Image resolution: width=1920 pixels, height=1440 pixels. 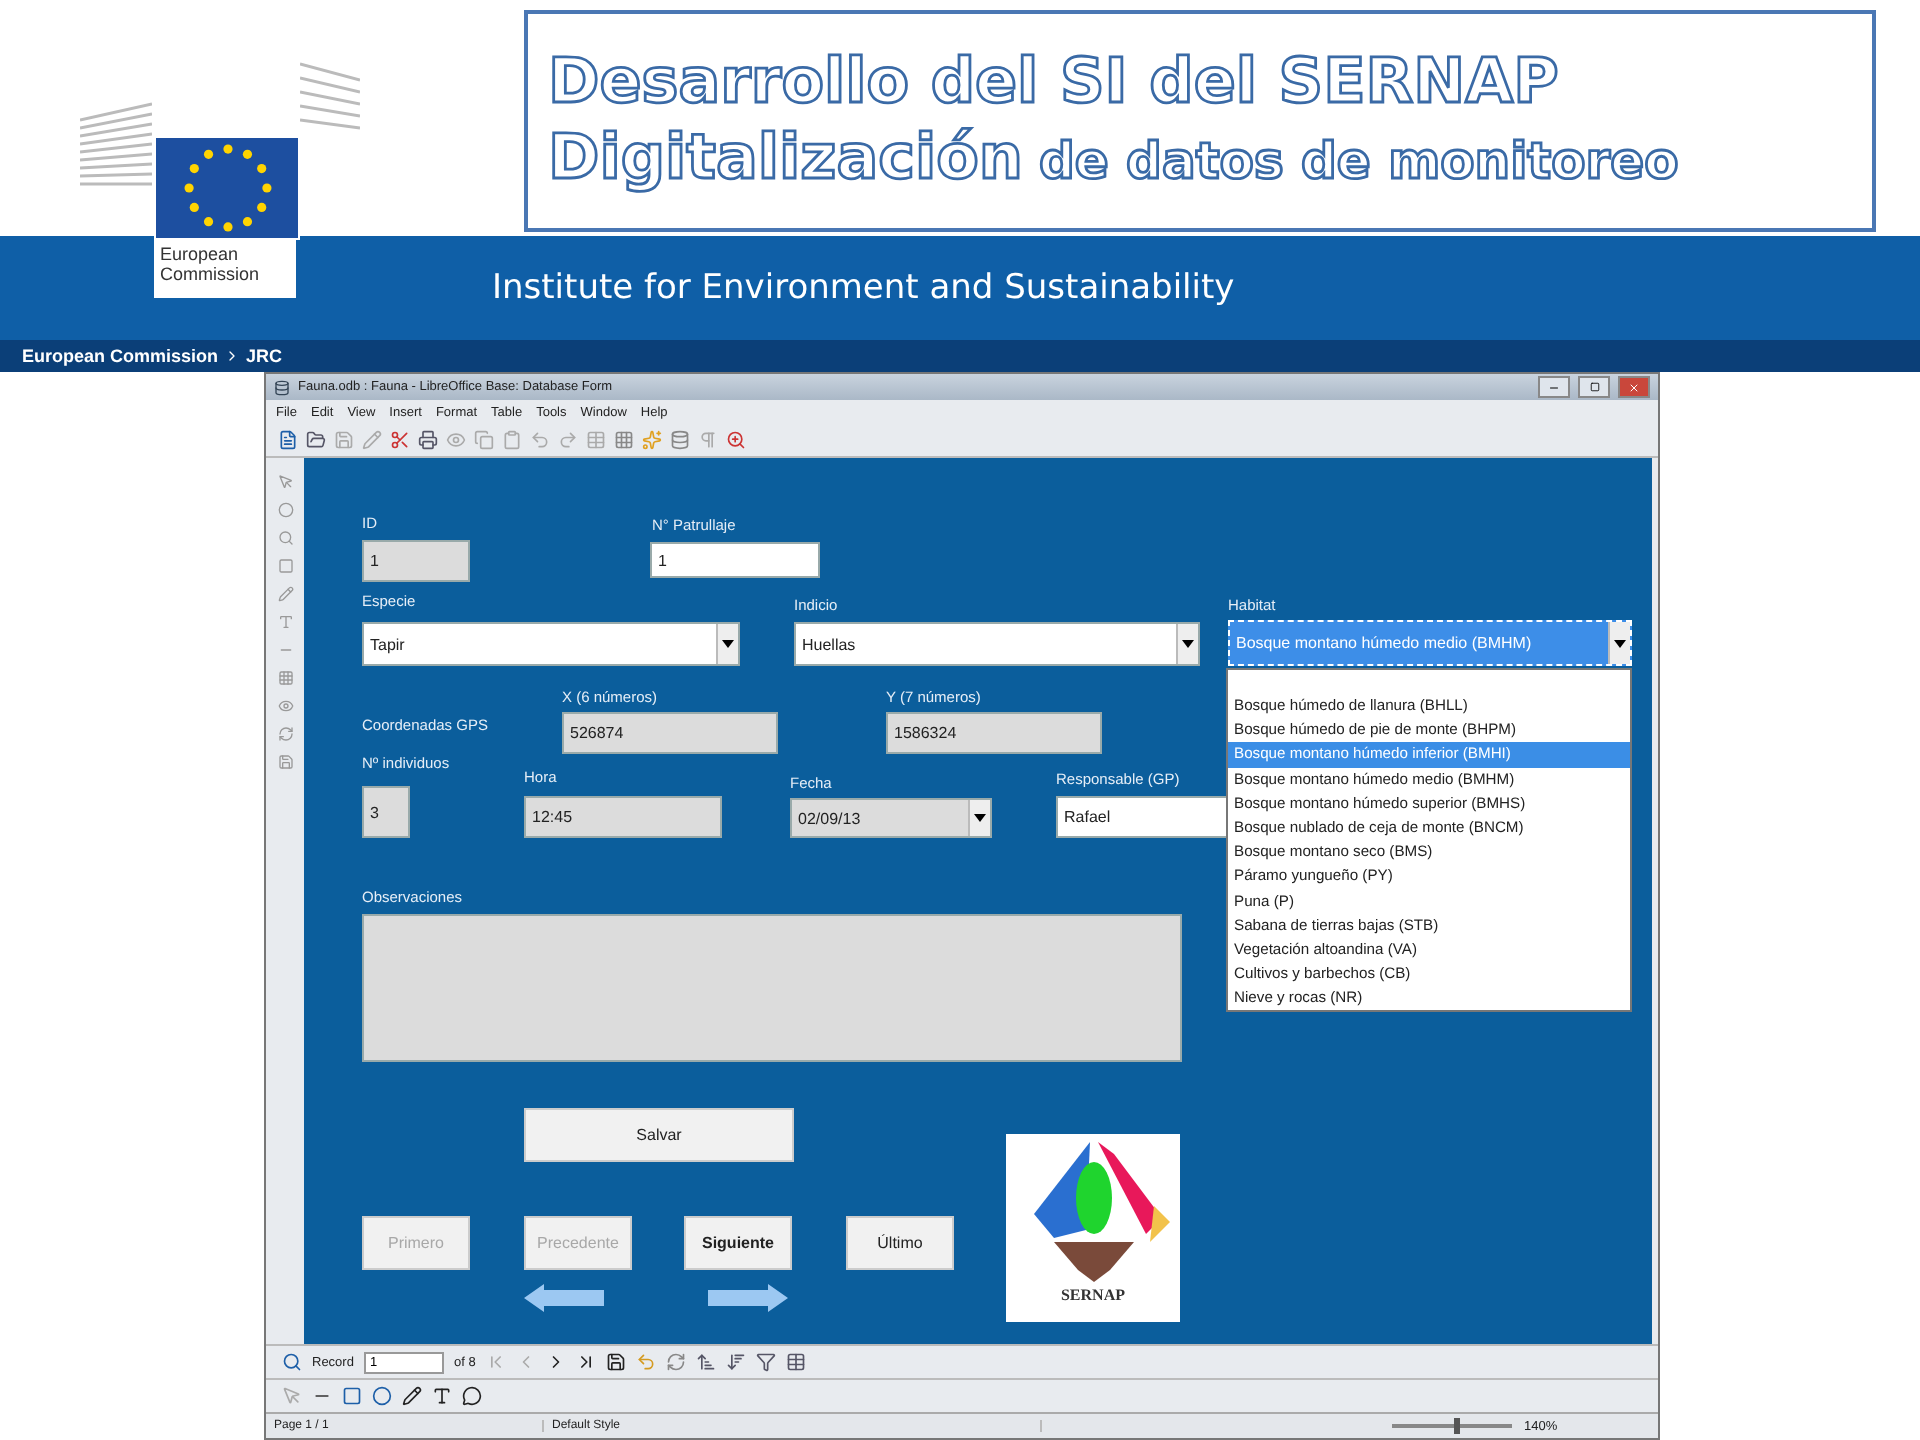 What do you see at coordinates (428, 440) in the screenshot?
I see `printer-icon` at bounding box center [428, 440].